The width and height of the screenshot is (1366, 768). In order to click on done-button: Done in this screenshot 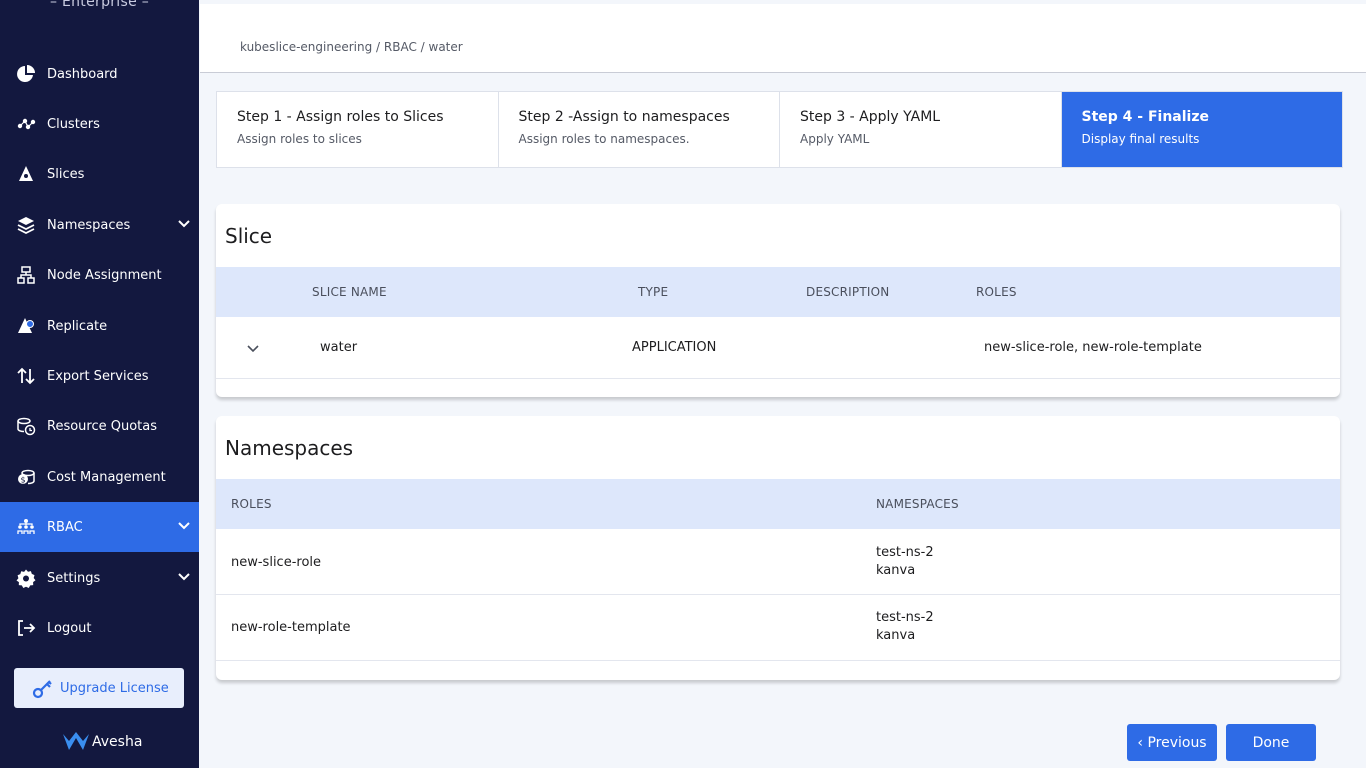, I will do `click(1271, 742)`.